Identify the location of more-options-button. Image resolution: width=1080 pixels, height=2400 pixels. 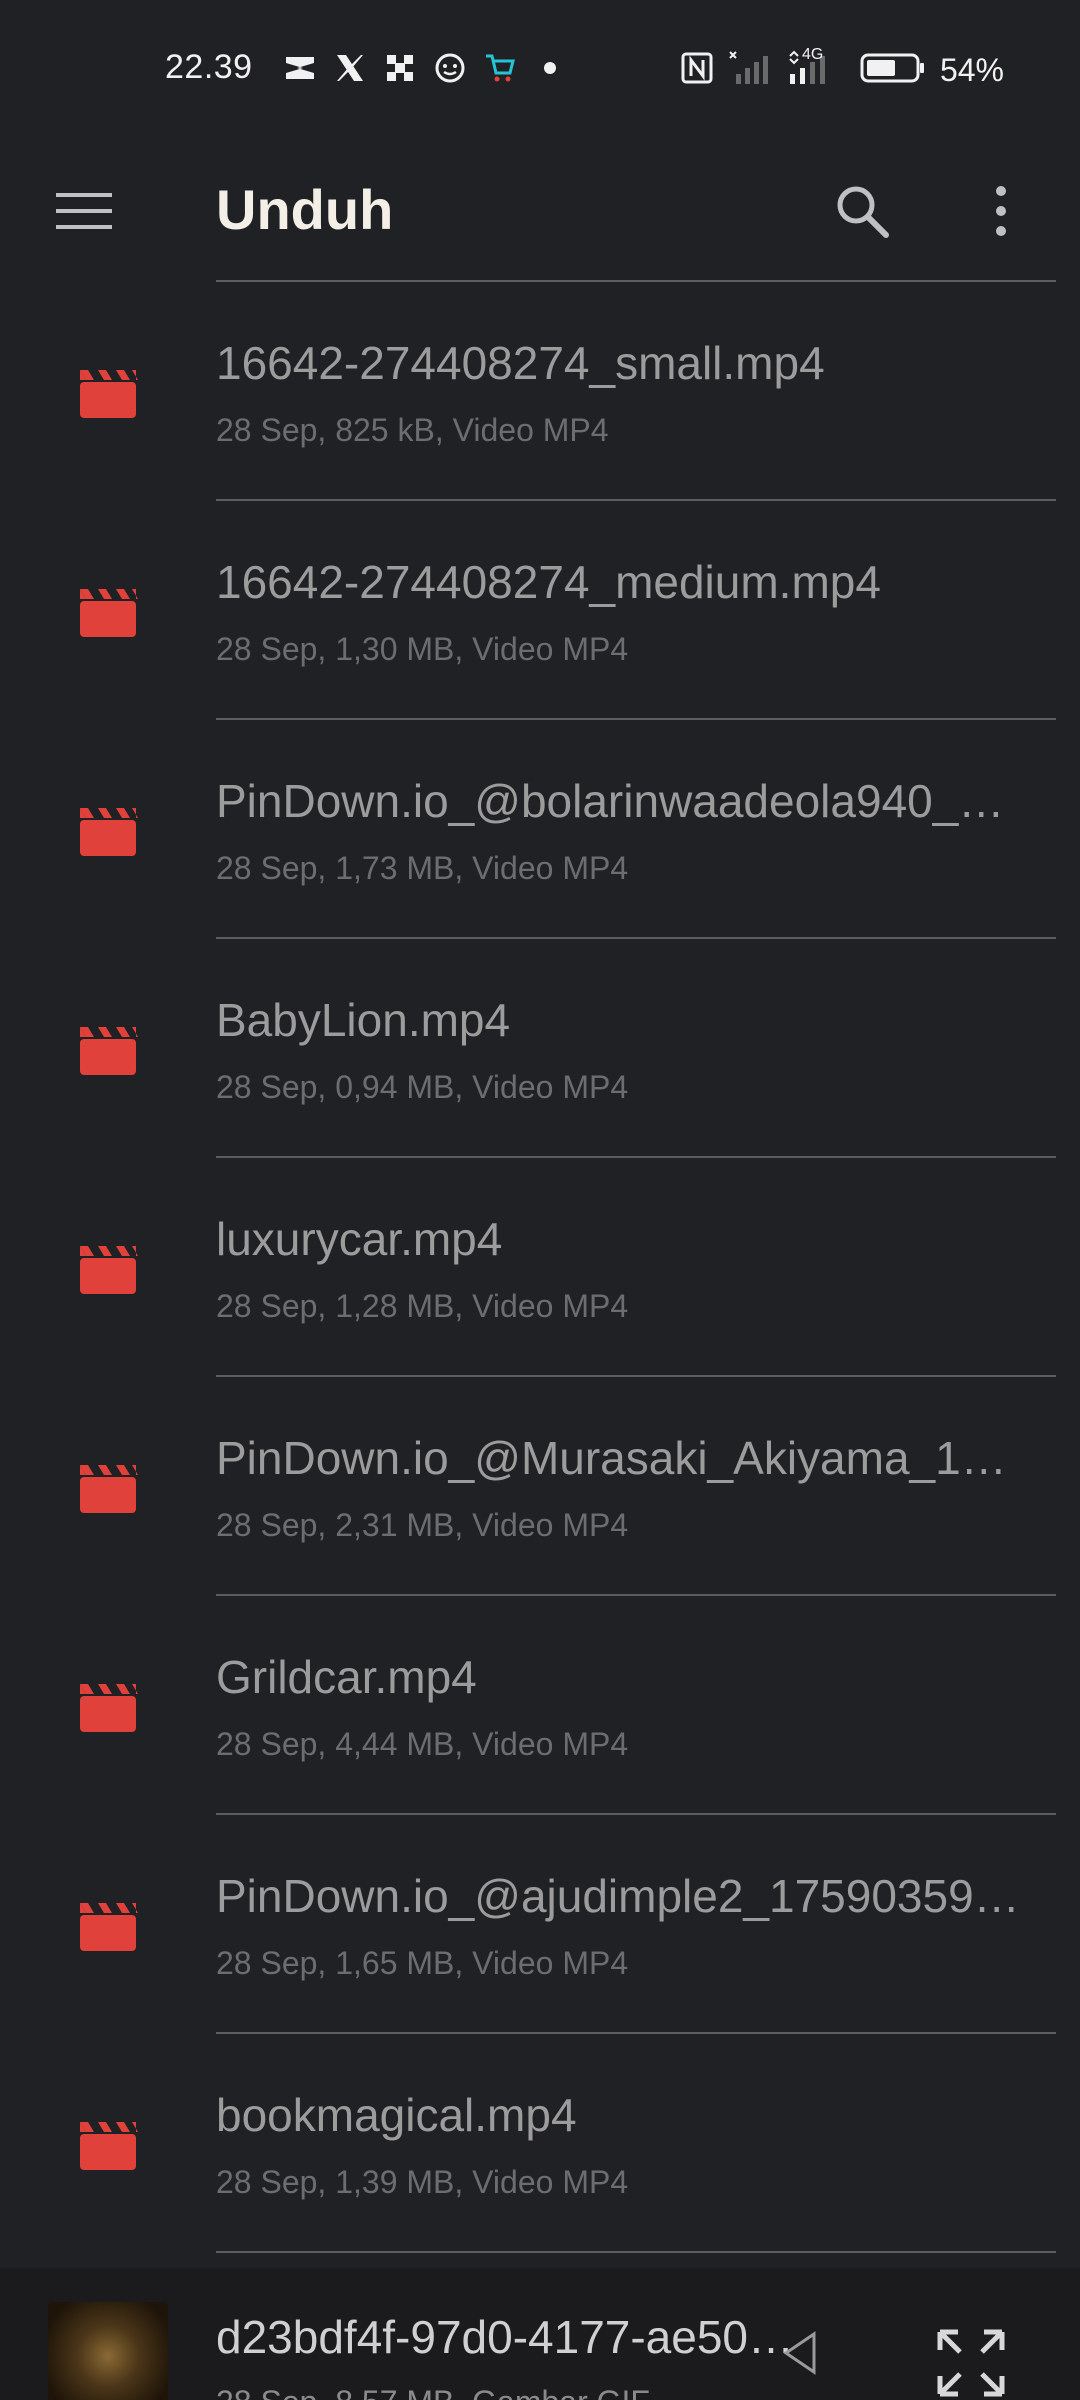
(1001, 211).